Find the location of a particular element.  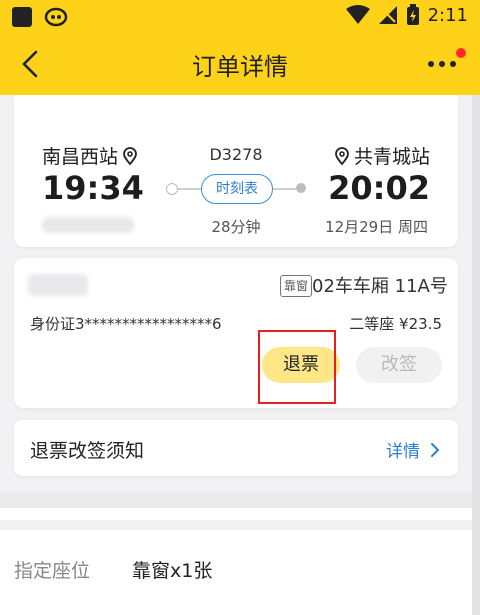

seat-number: 02车车厢 11A号 is located at coordinates (380, 286).